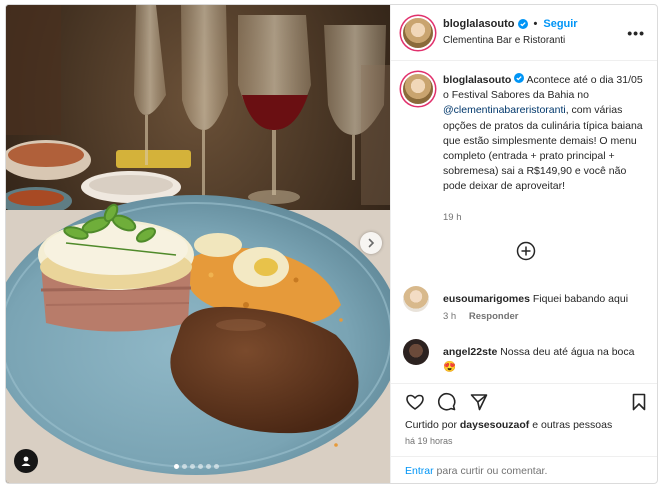  I want to click on load-more-comments-button, so click(526, 251).